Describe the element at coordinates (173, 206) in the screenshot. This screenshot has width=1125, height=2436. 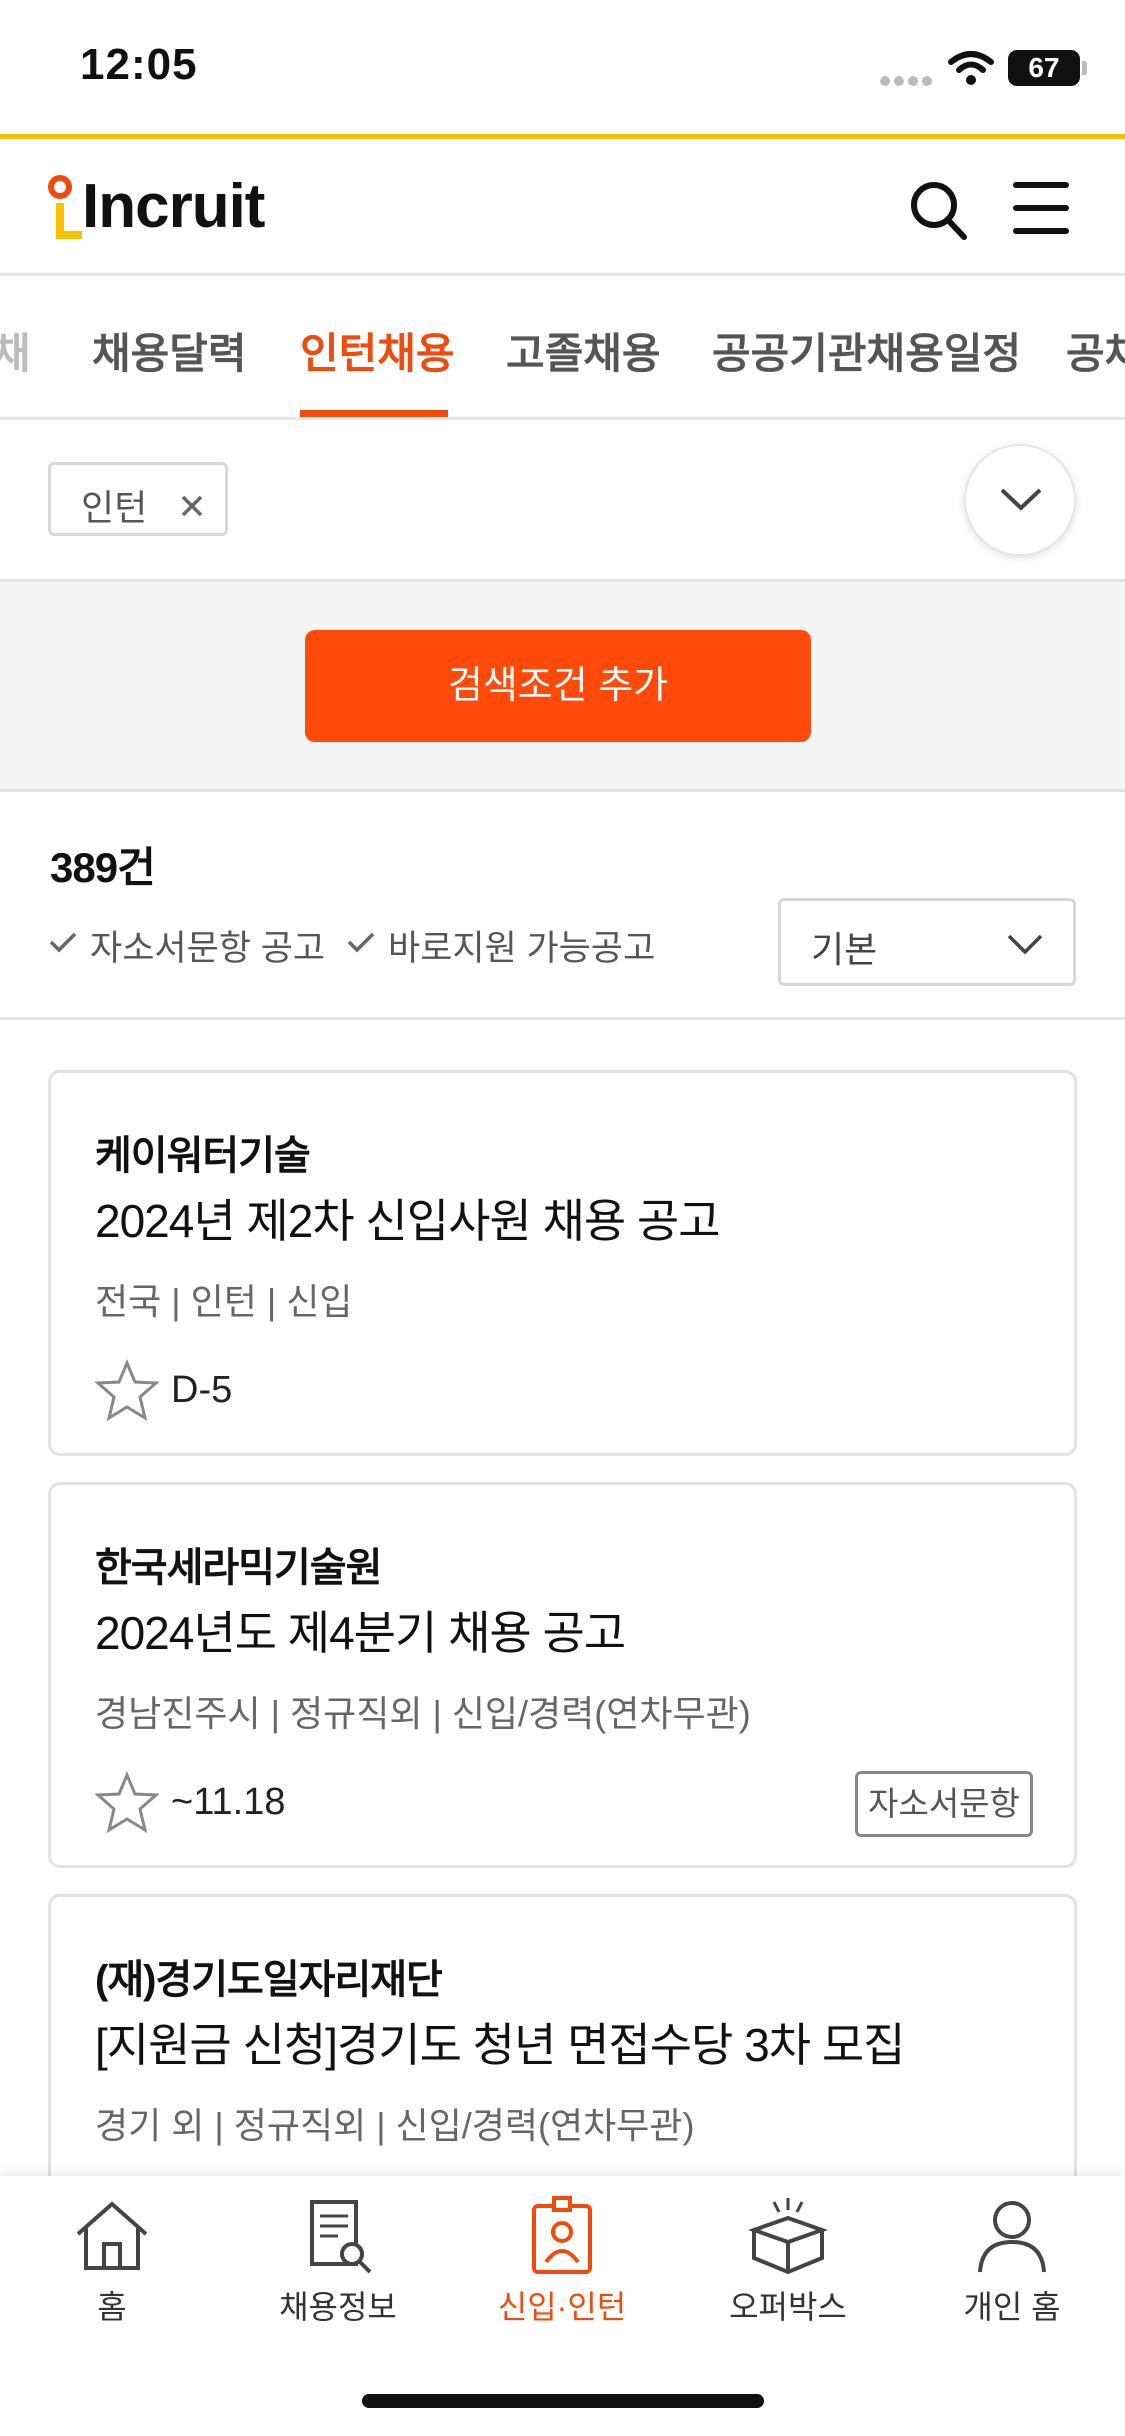
I see `logo-text: Incruit` at that location.